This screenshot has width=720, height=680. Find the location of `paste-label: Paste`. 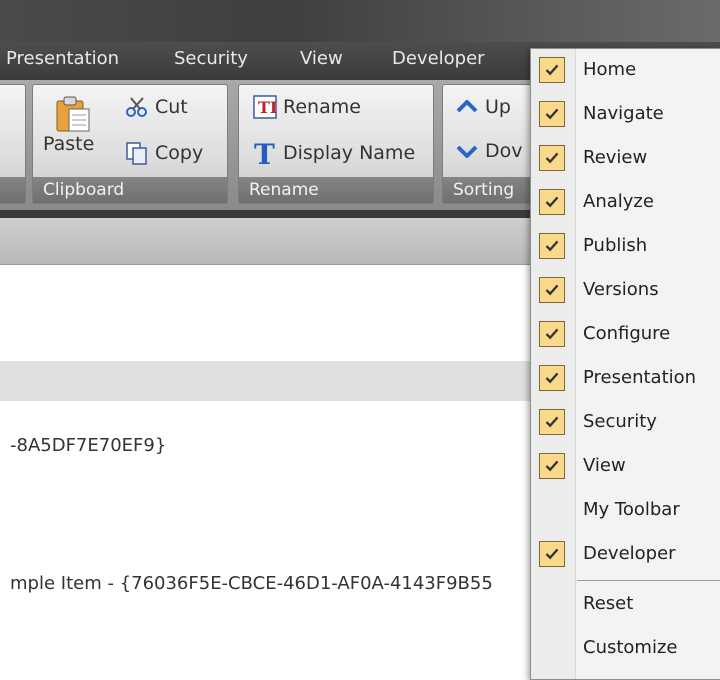

paste-label: Paste is located at coordinates (69, 144).